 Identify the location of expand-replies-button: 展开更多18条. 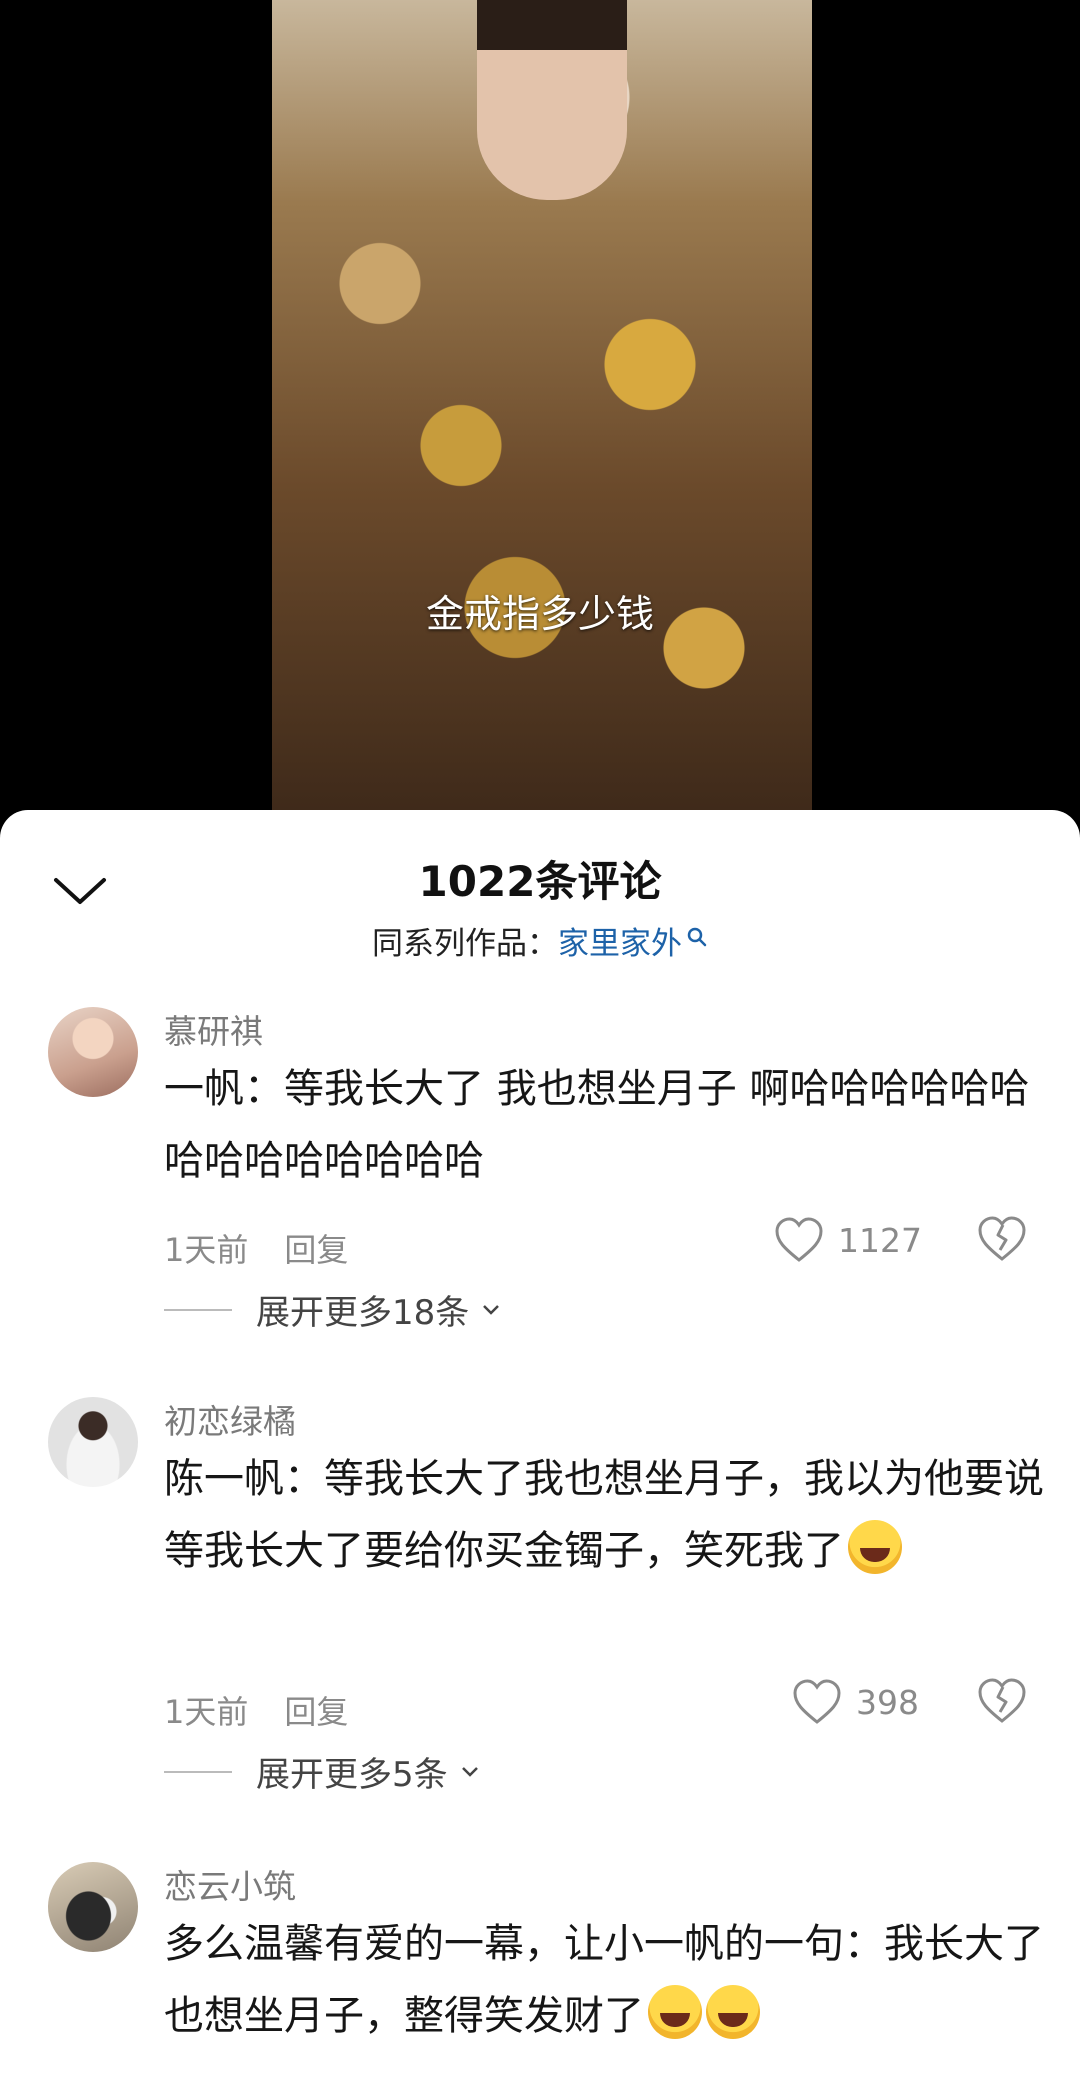
(333, 1309).